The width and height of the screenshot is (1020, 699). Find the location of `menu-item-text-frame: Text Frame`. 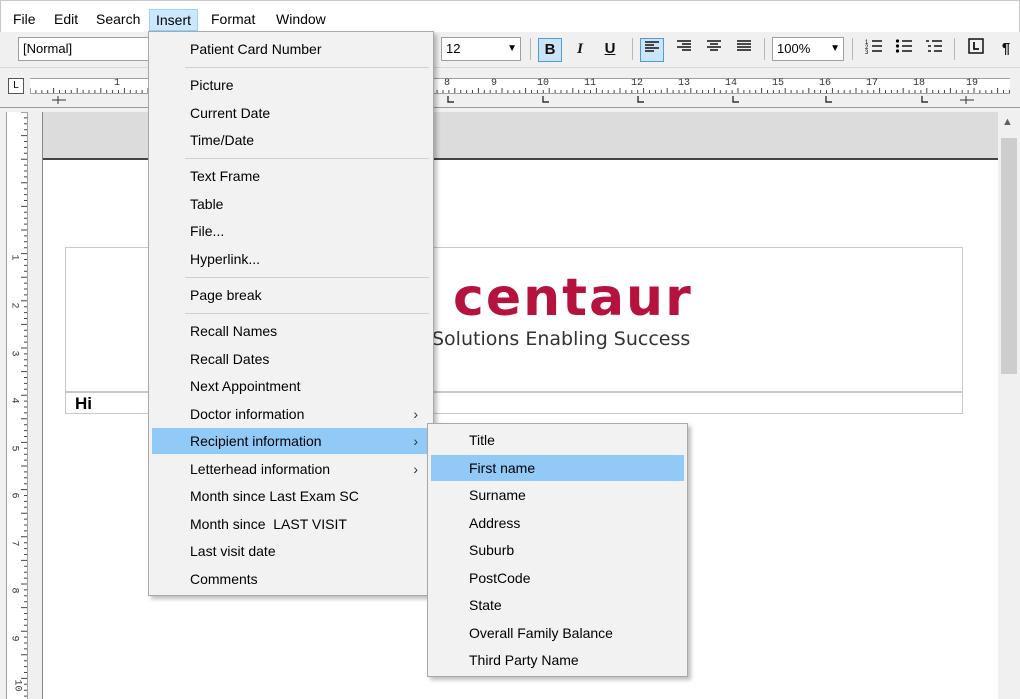

menu-item-text-frame: Text Frame is located at coordinates (291, 176).